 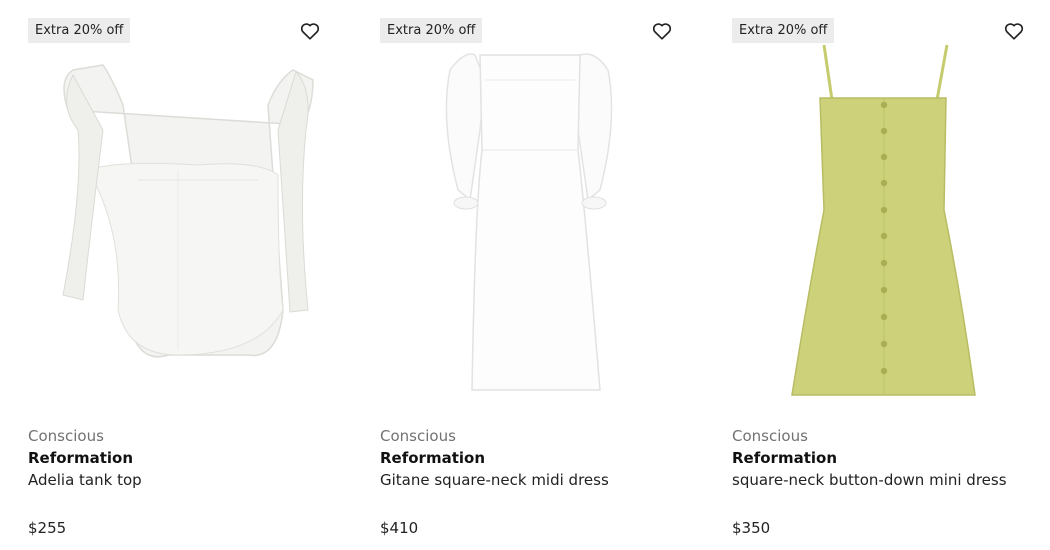 I want to click on product-price: $350, so click(x=751, y=528).